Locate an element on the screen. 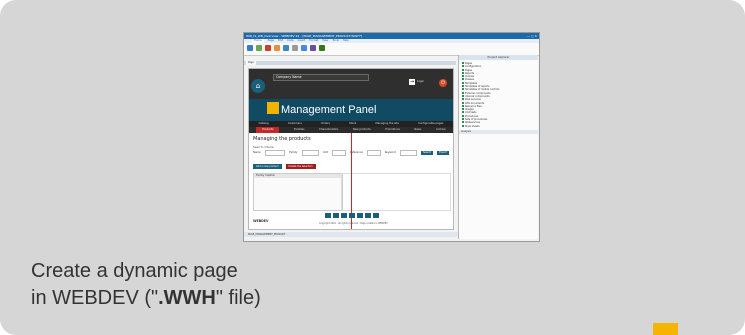 The height and width of the screenshot is (335, 745). document-tabs: Page is located at coordinates (350, 63).